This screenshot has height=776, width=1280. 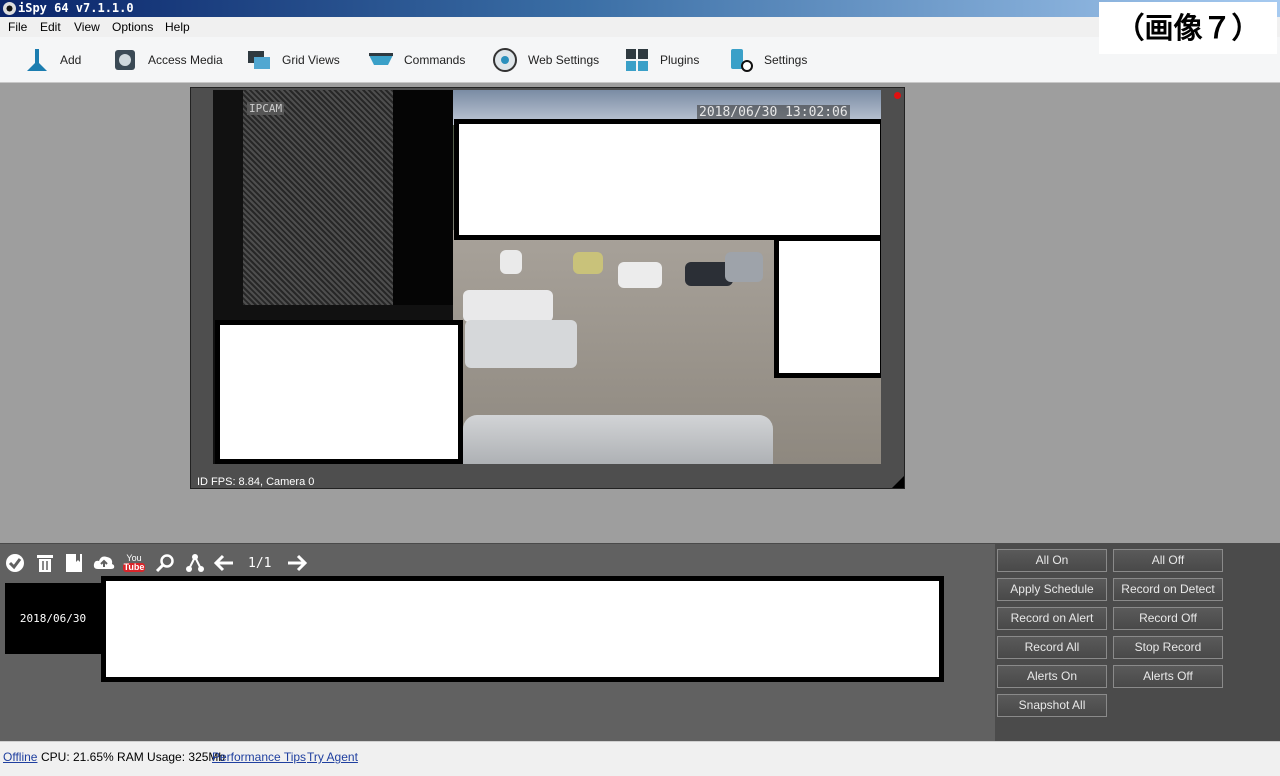 I want to click on access-media-button: Access Media, so click(x=167, y=60).